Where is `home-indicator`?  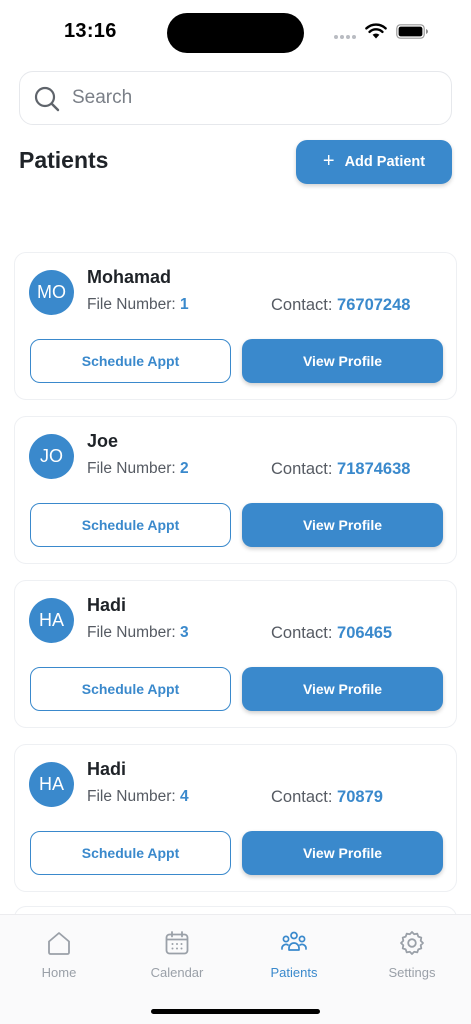
home-indicator is located at coordinates (235, 1011).